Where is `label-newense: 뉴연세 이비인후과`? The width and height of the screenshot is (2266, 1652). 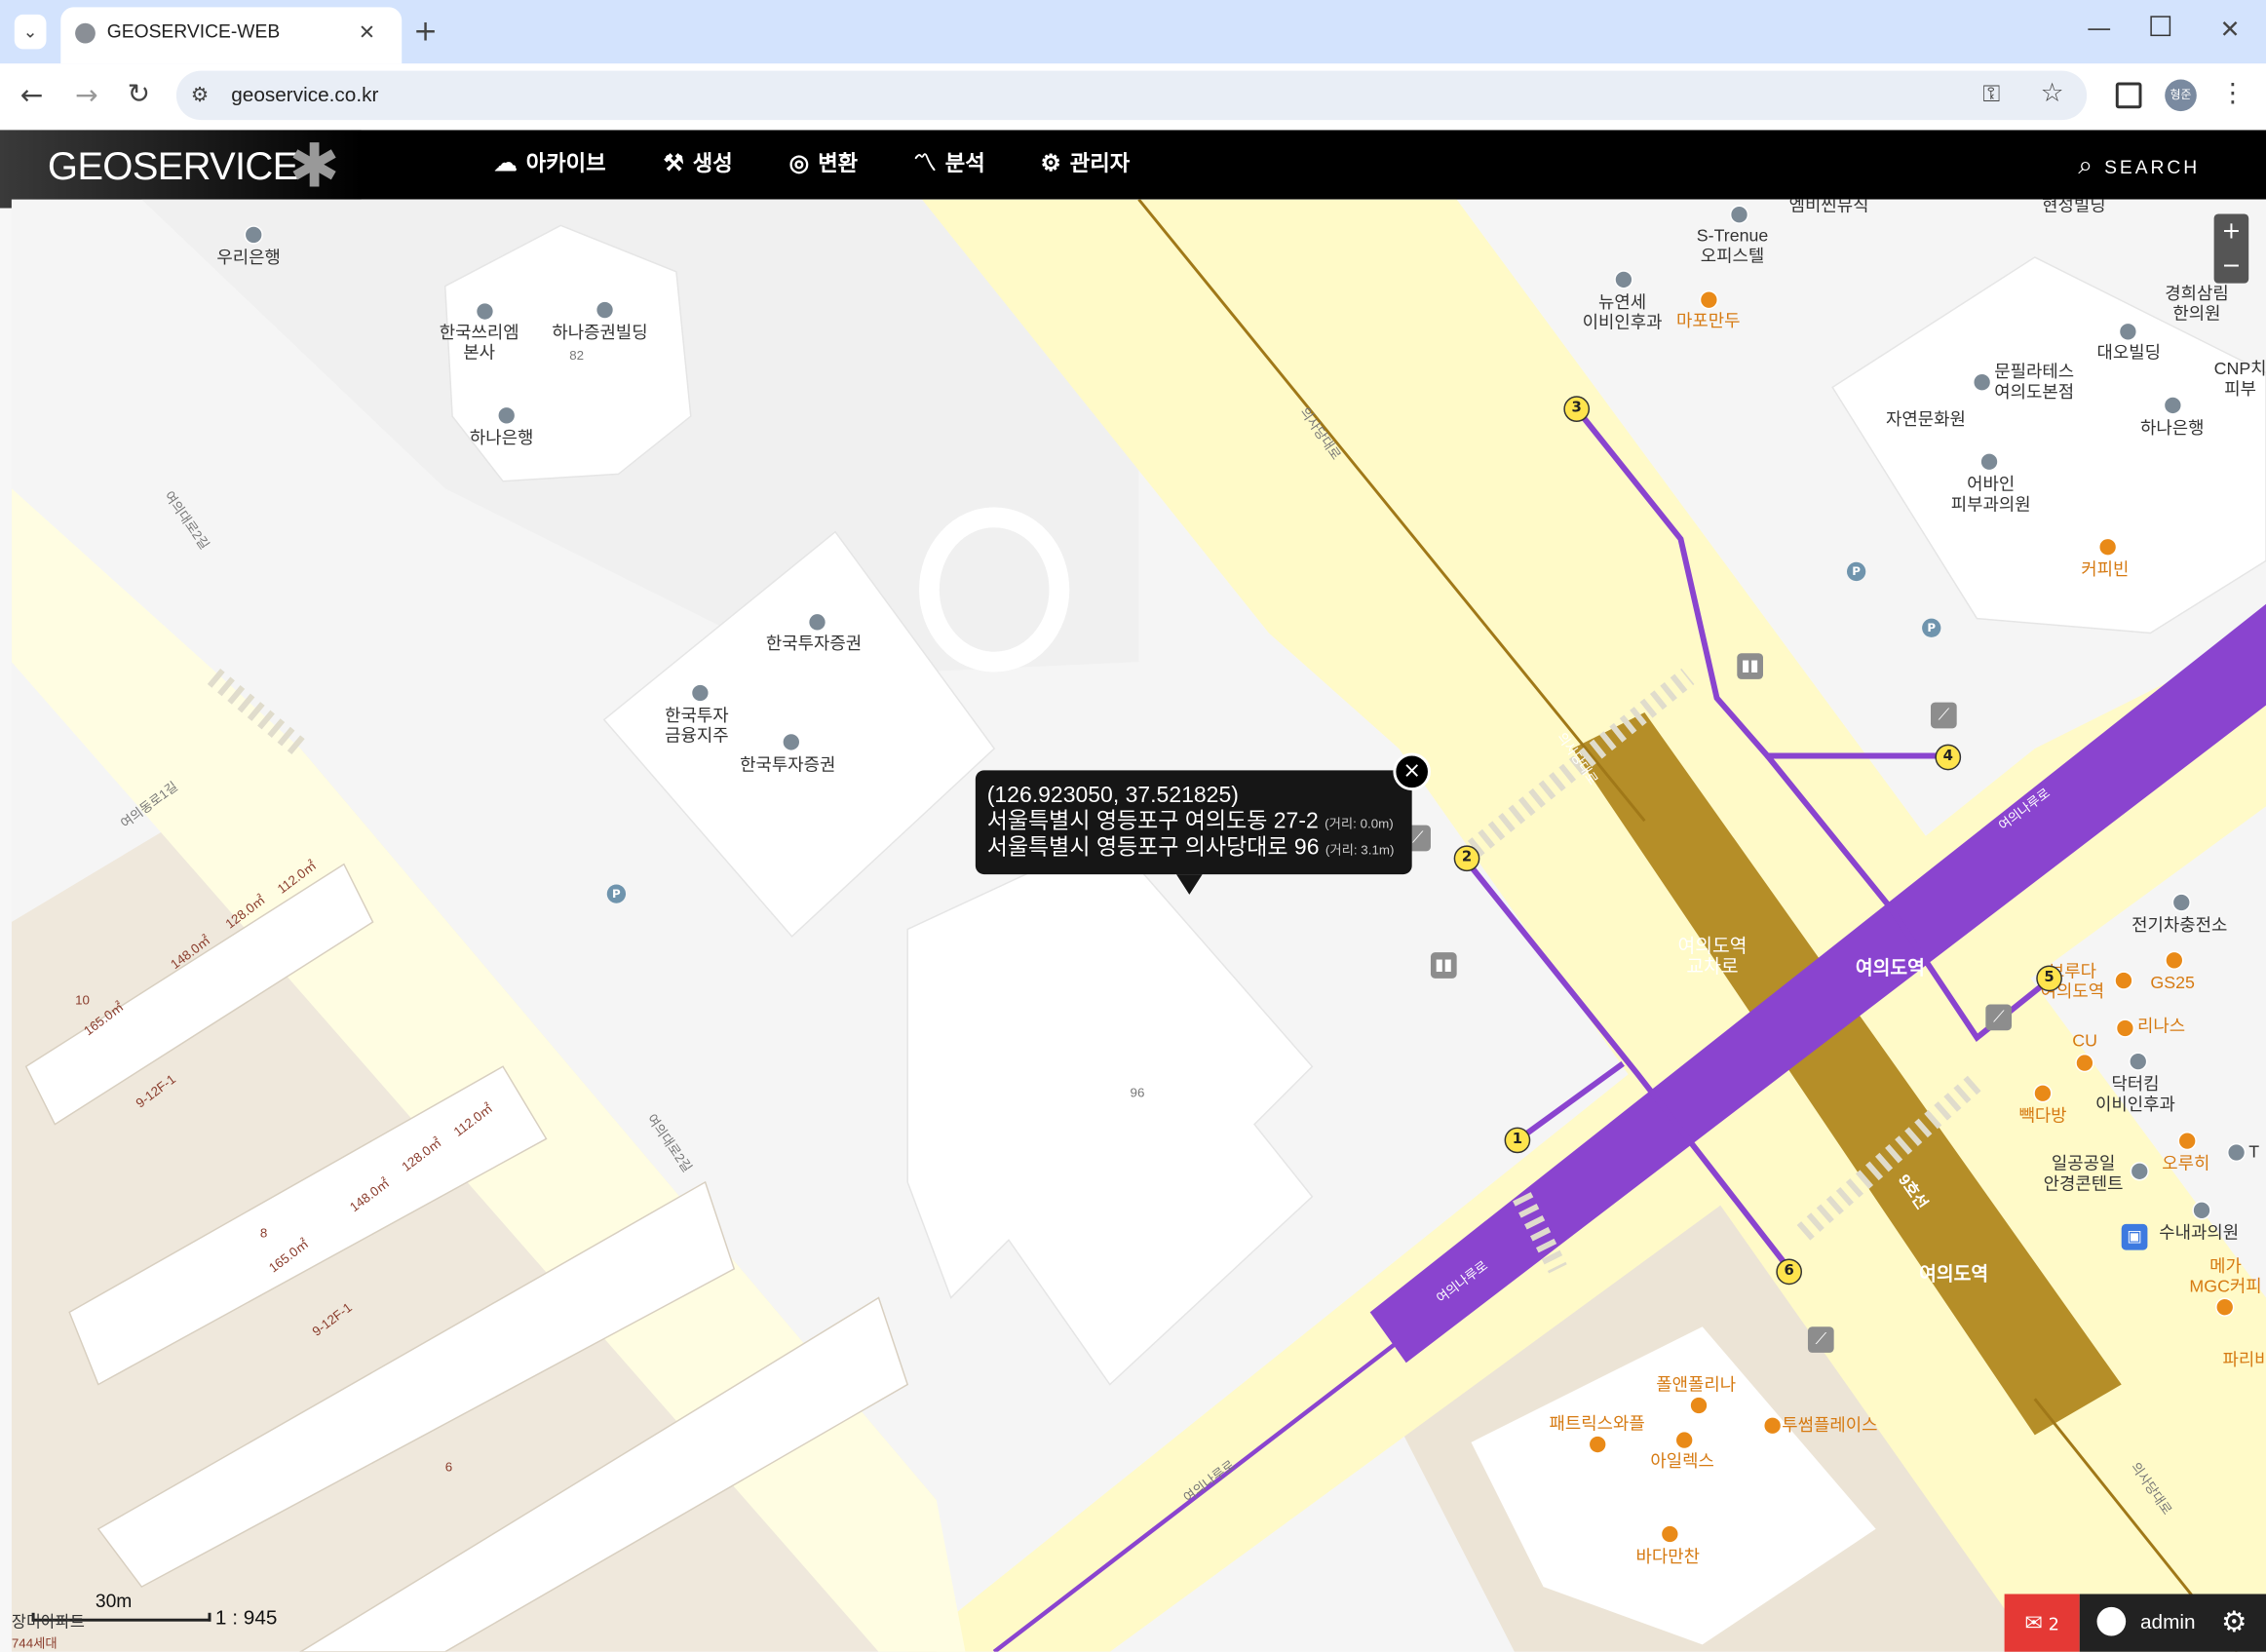 label-newense: 뉴연세 이비인후과 is located at coordinates (1623, 313).